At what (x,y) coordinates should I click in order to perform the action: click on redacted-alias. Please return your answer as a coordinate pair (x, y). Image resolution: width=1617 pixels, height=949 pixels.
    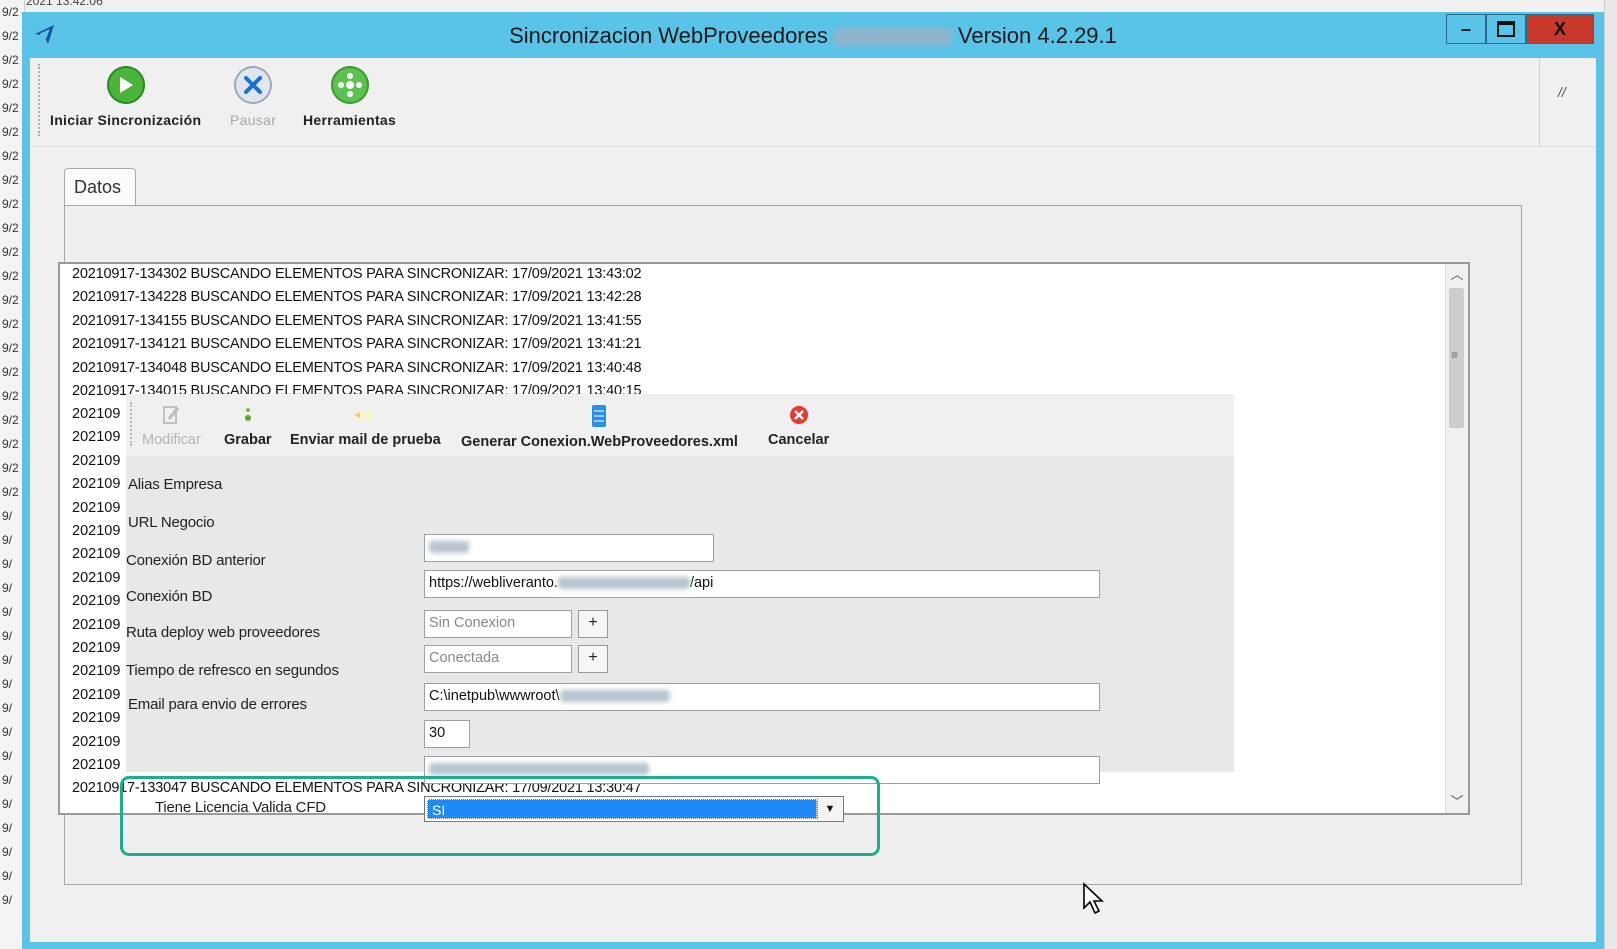
    Looking at the image, I should click on (449, 547).